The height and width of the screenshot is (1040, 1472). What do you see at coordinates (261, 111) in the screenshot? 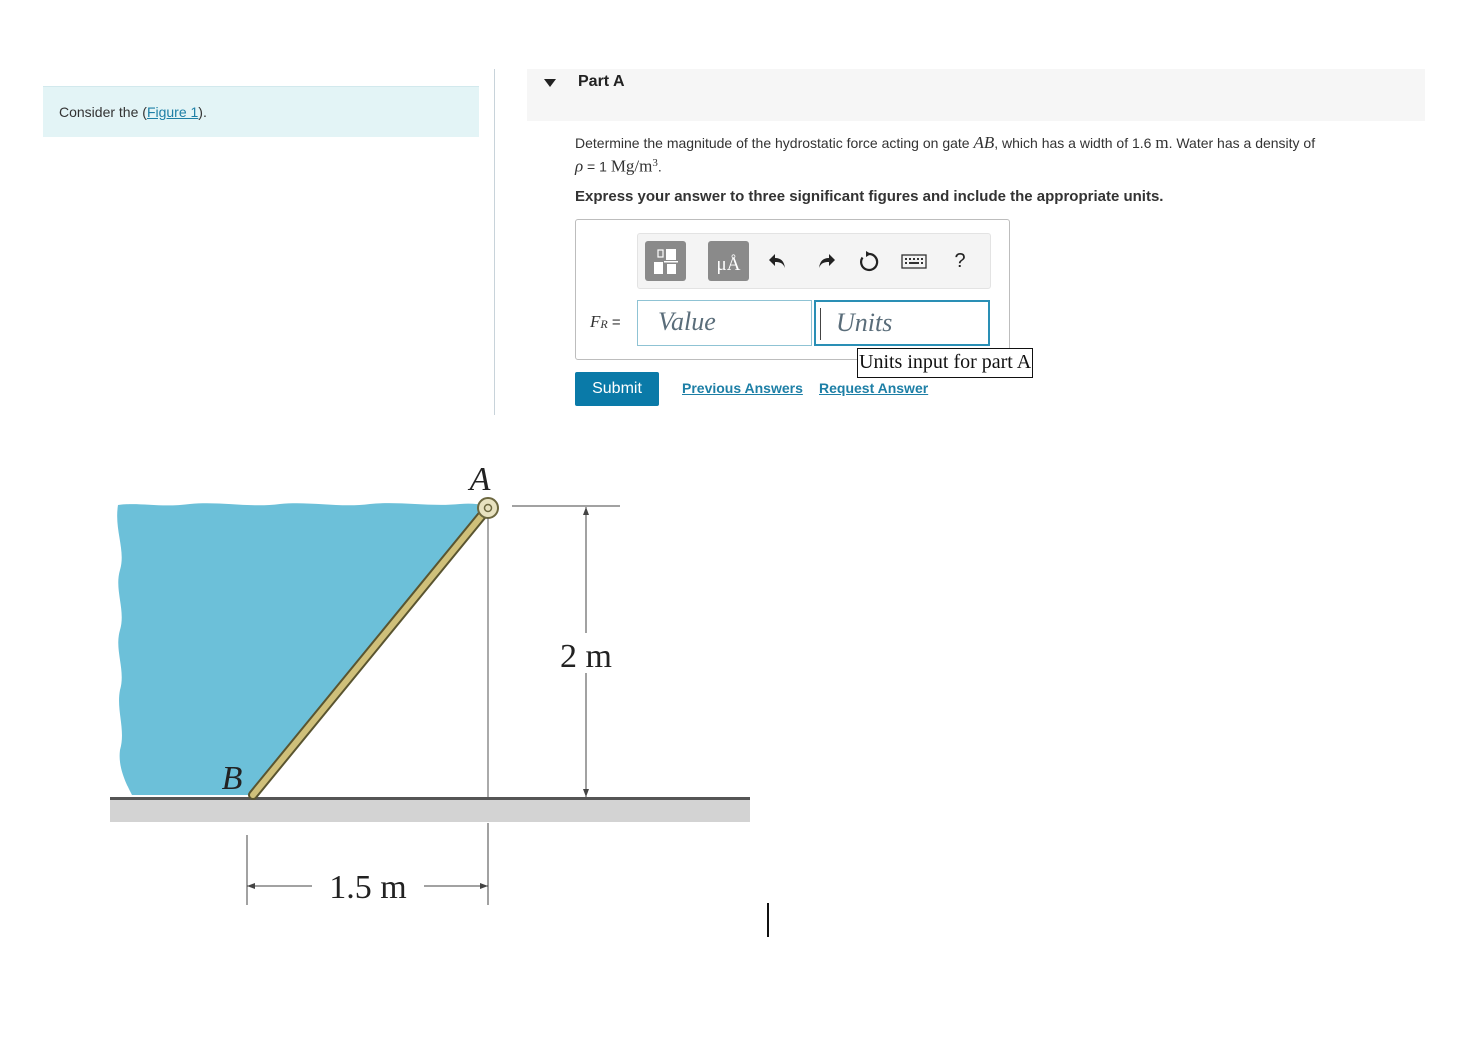
I see `figure-reference-panel: Consider the (Figure 1).` at bounding box center [261, 111].